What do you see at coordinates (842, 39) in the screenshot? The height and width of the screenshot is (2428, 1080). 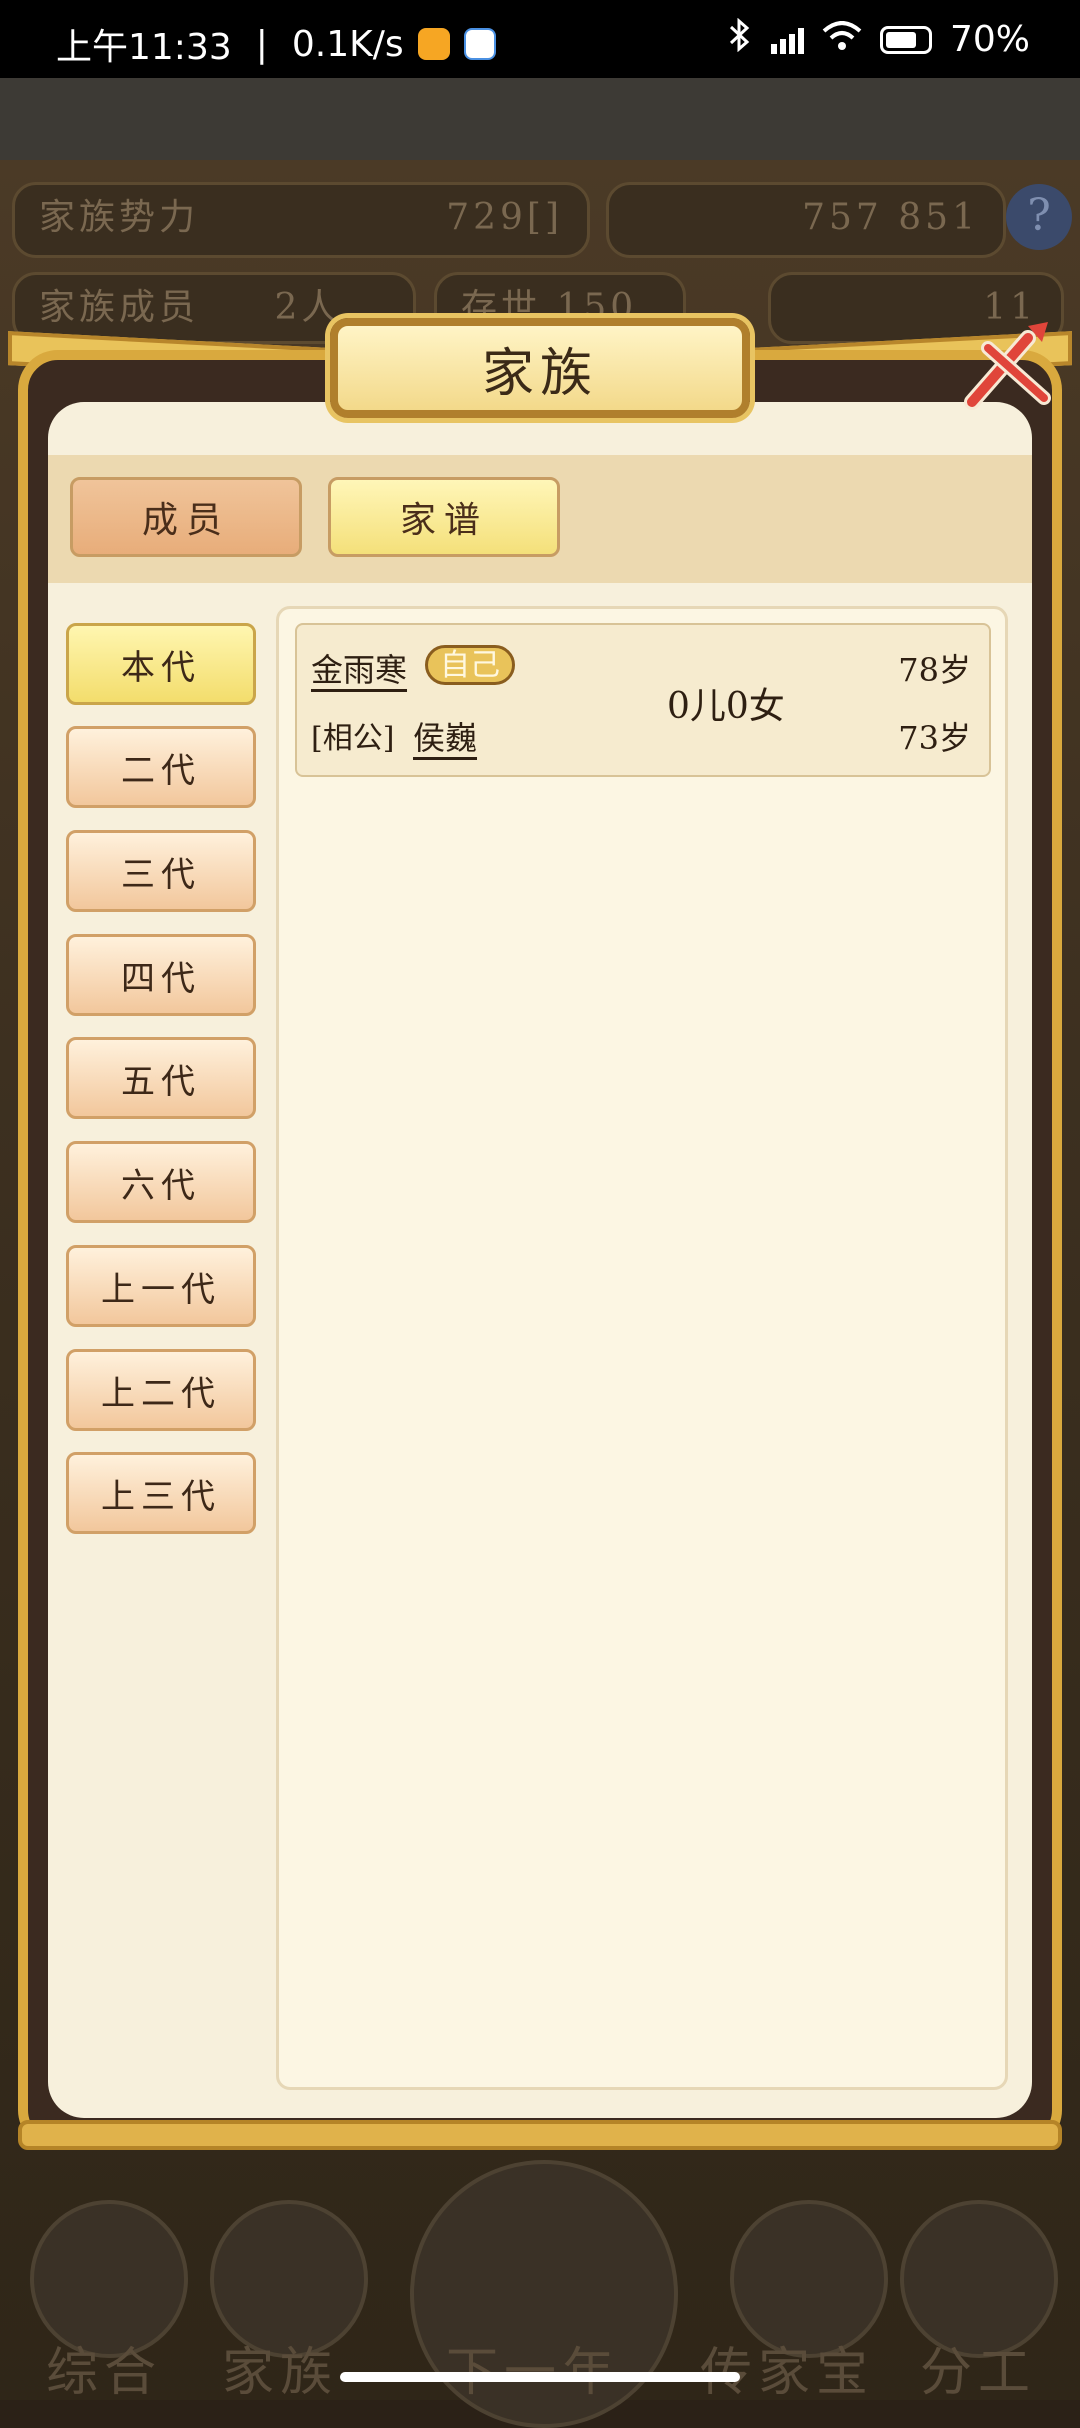 I see `wifi-icon` at bounding box center [842, 39].